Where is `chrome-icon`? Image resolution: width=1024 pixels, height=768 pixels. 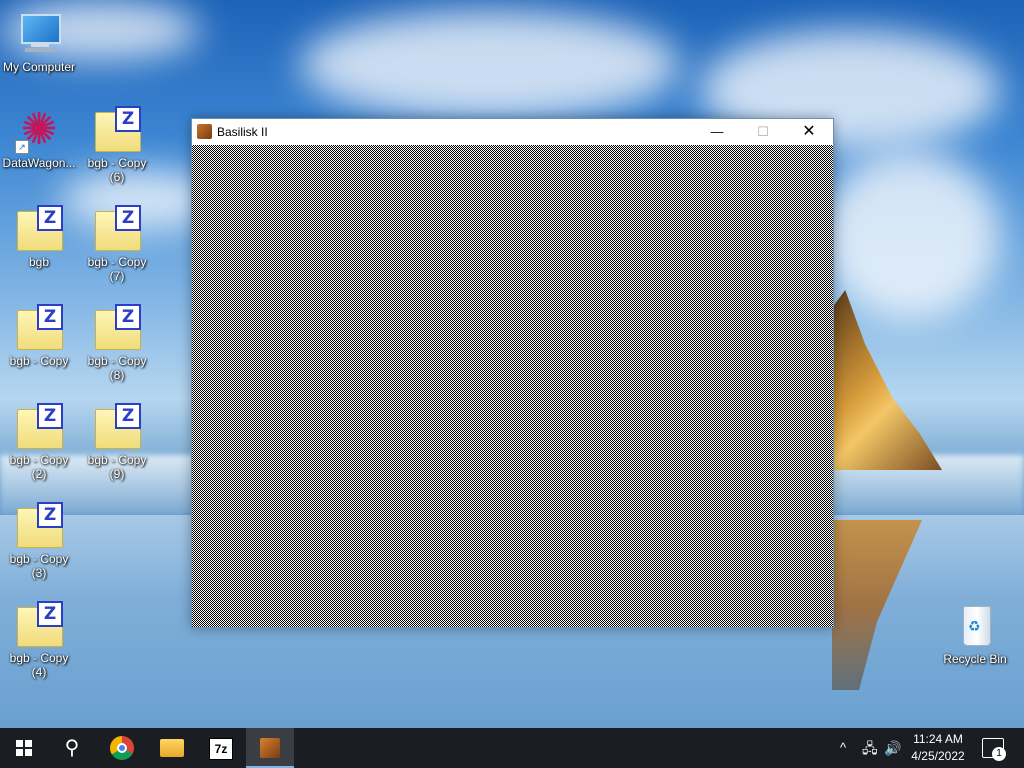
chrome-icon is located at coordinates (122, 748).